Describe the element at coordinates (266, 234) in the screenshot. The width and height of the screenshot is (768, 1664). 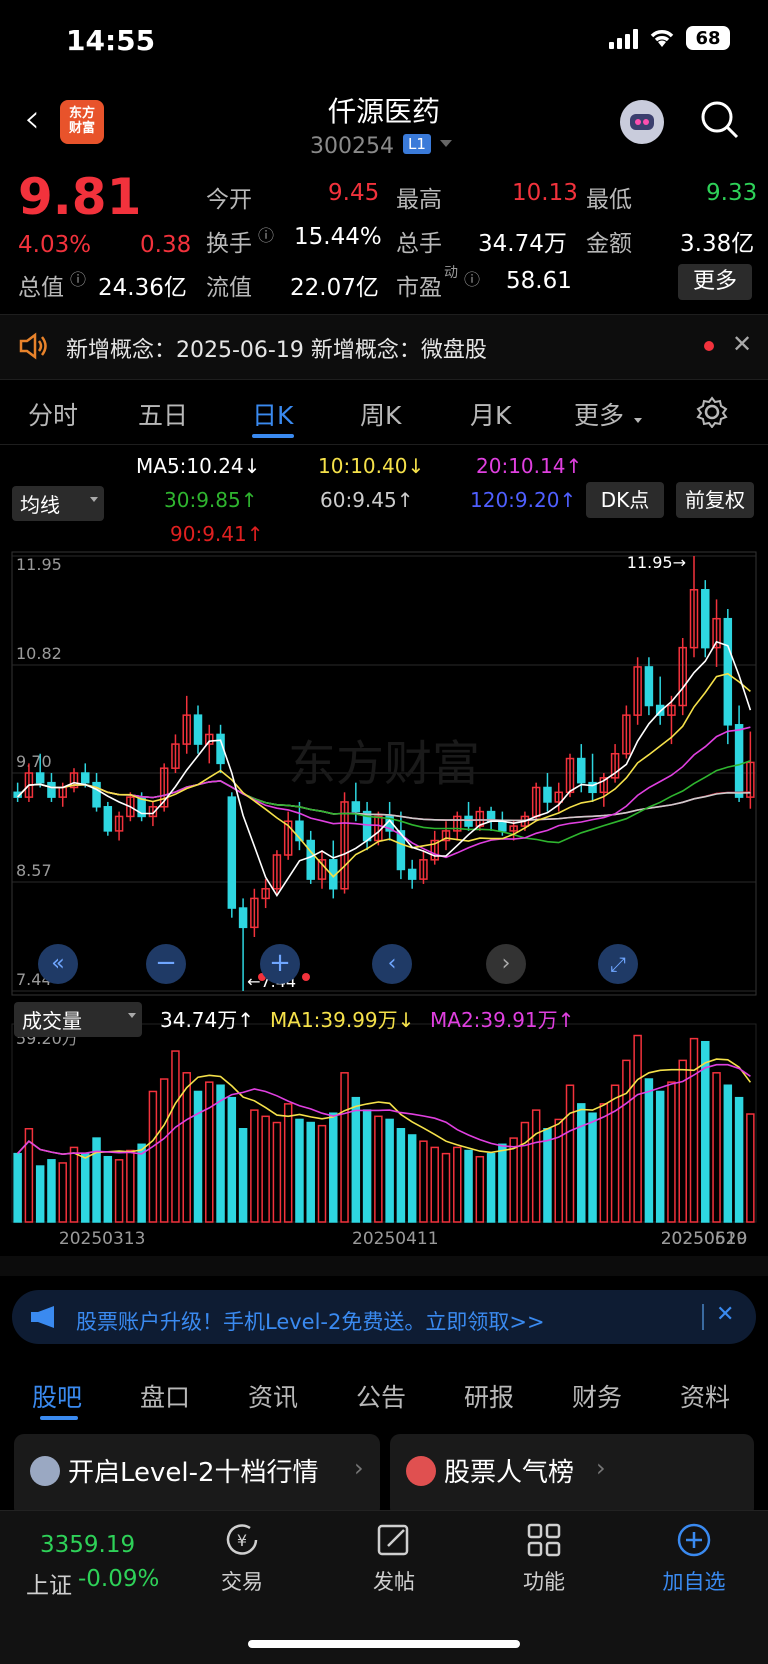
I see `info-icon: ⓘ` at that location.